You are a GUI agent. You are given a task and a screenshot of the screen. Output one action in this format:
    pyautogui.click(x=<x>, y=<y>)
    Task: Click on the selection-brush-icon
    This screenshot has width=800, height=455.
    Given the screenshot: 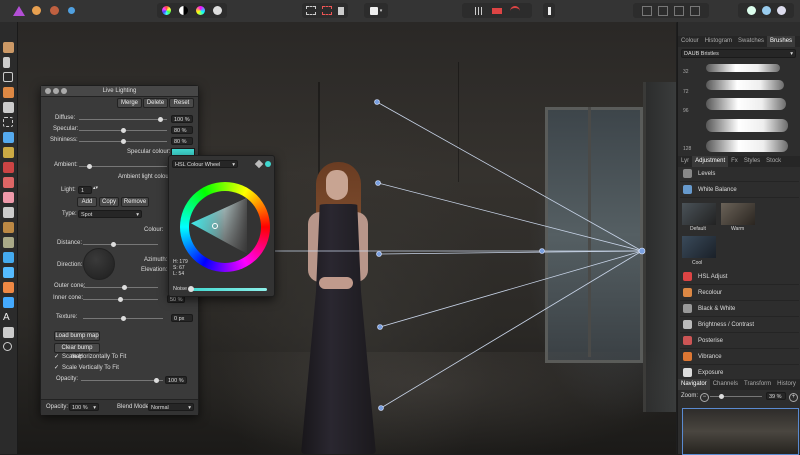 What is the action you would take?
    pyautogui.click(x=8, y=92)
    